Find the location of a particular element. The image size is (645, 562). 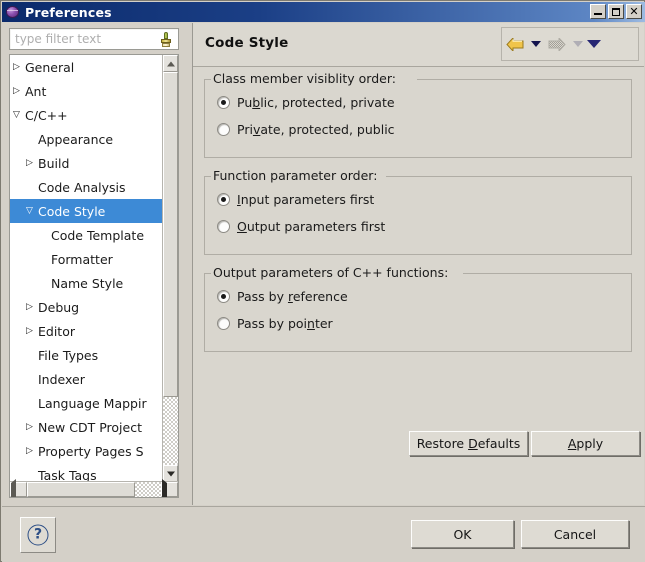

radio-input-parameters-first: Input parameters first is located at coordinates (295, 199).